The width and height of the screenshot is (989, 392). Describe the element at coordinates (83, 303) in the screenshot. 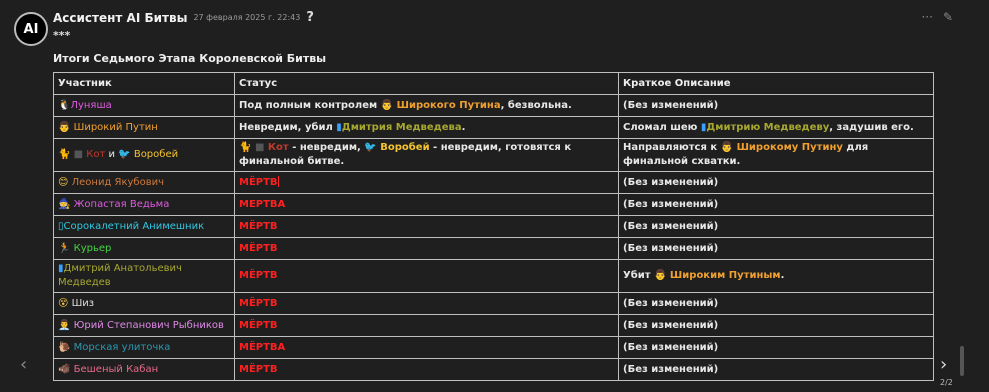

I see `text-segment: Шиз` at that location.